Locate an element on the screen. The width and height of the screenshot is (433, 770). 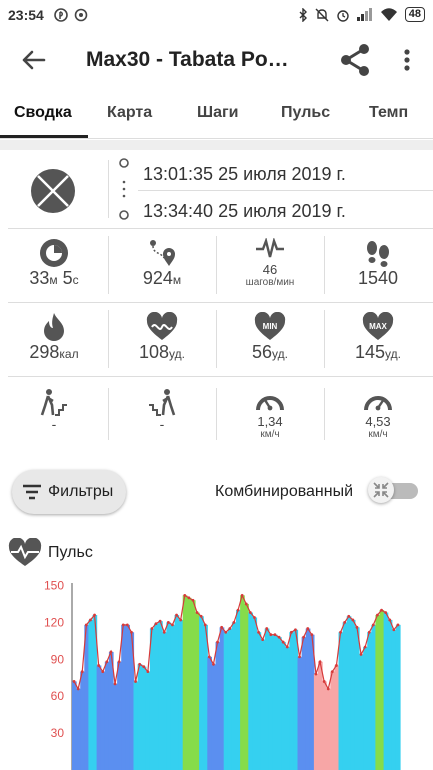
stat-hr-min: MIN 56уд. is located at coordinates (270, 337).